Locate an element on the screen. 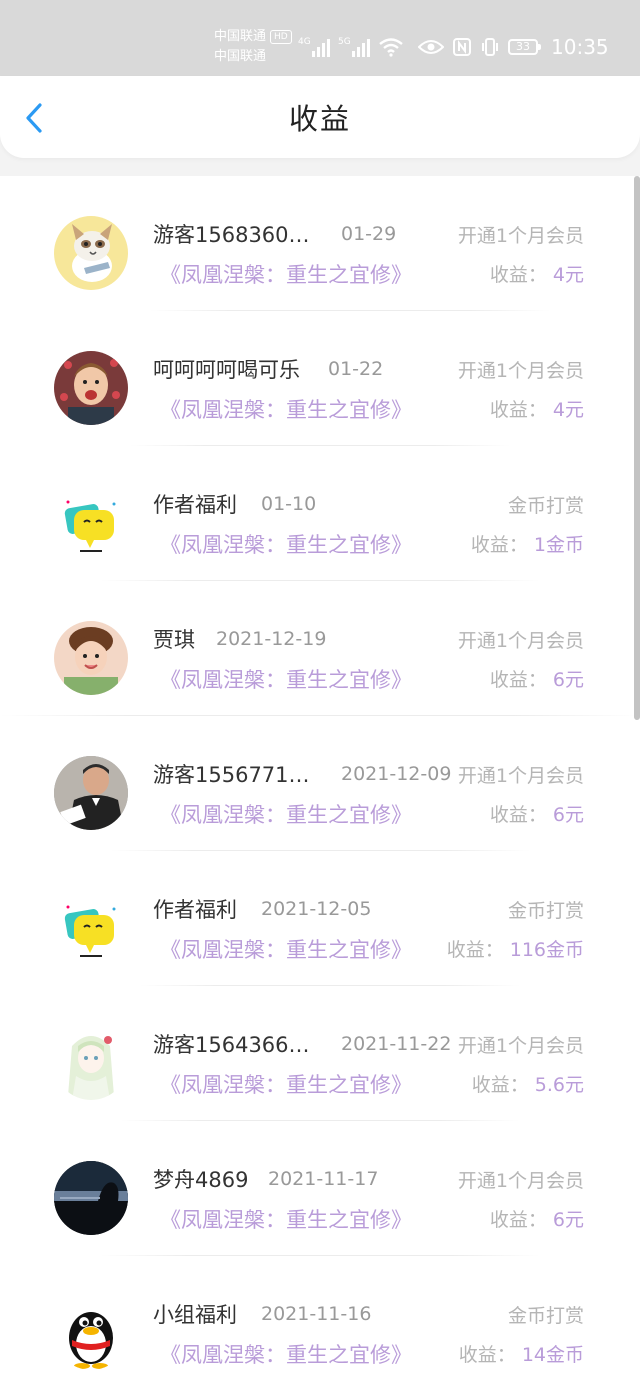  date: 2021-11-16 is located at coordinates (316, 1314).